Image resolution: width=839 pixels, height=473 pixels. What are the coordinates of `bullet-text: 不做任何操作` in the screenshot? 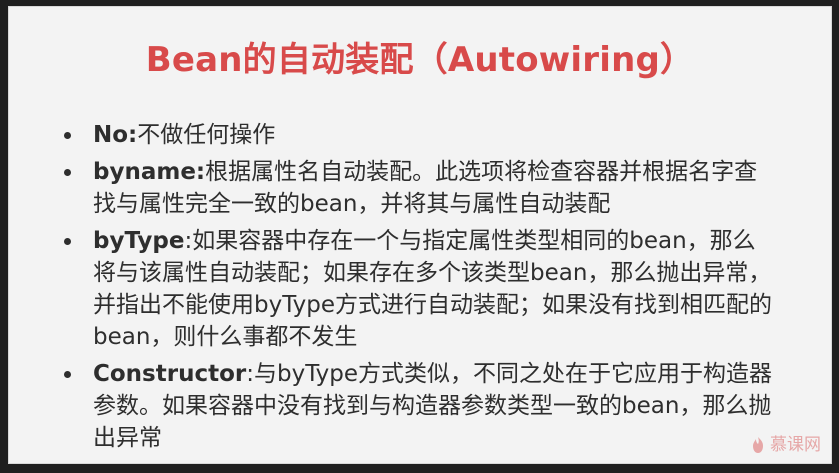 It's located at (206, 135).